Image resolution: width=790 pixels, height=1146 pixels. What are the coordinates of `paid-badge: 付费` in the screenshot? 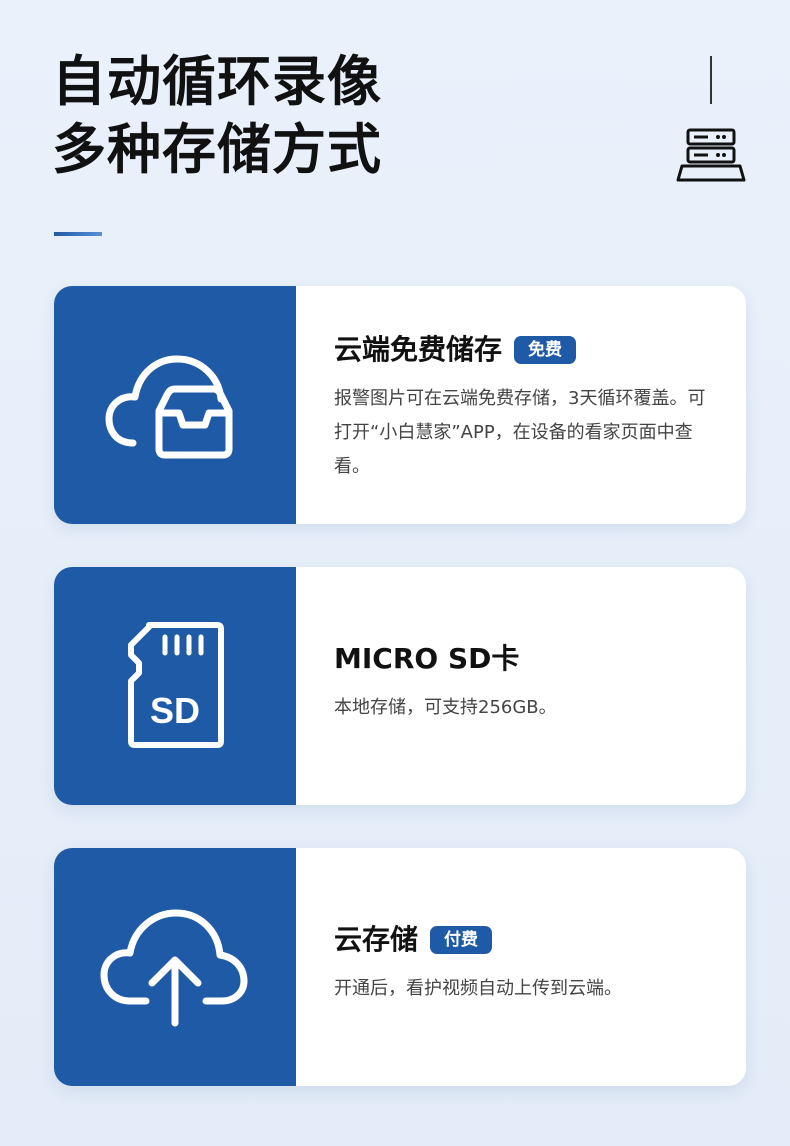 It's located at (461, 940).